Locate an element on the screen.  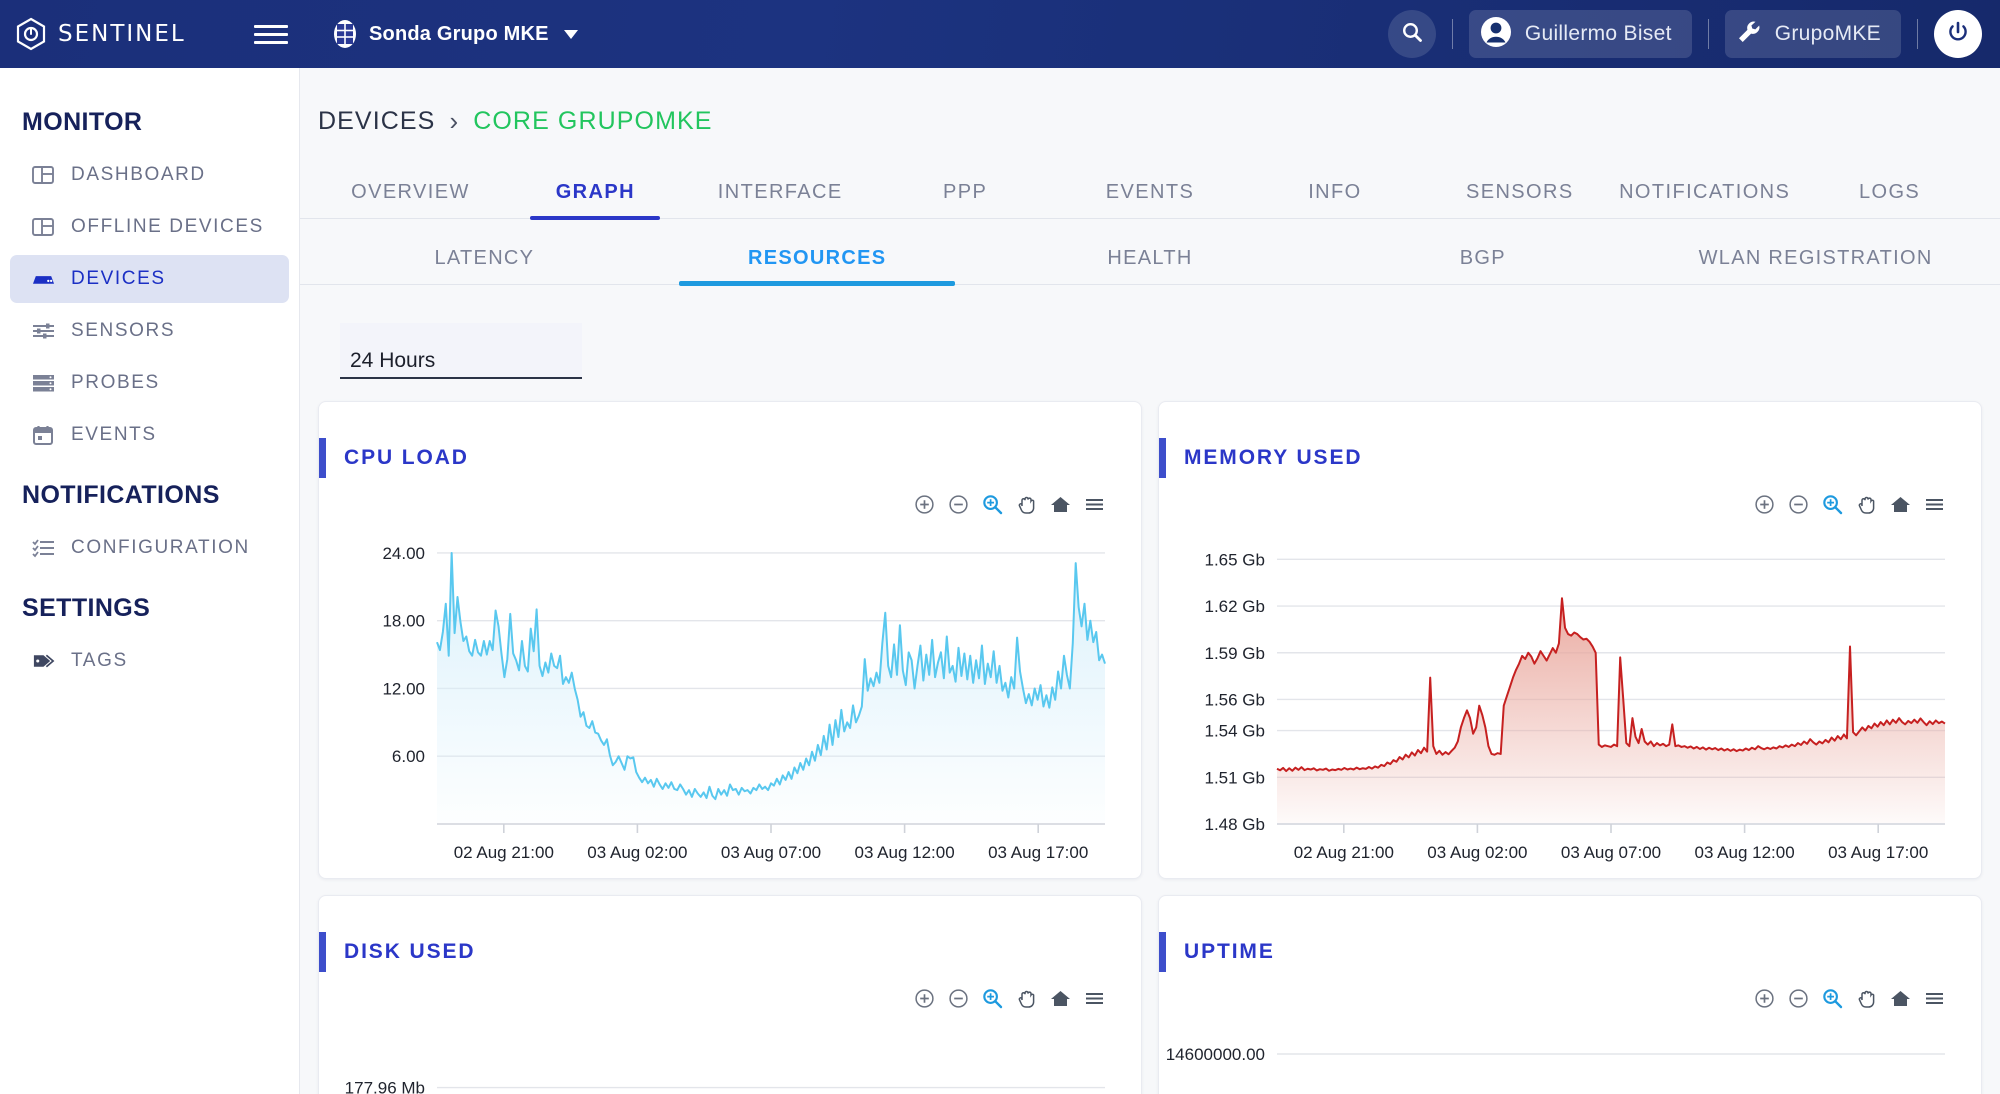
sidebar-item-dashboard: DASHBOARD is located at coordinates (149, 175).